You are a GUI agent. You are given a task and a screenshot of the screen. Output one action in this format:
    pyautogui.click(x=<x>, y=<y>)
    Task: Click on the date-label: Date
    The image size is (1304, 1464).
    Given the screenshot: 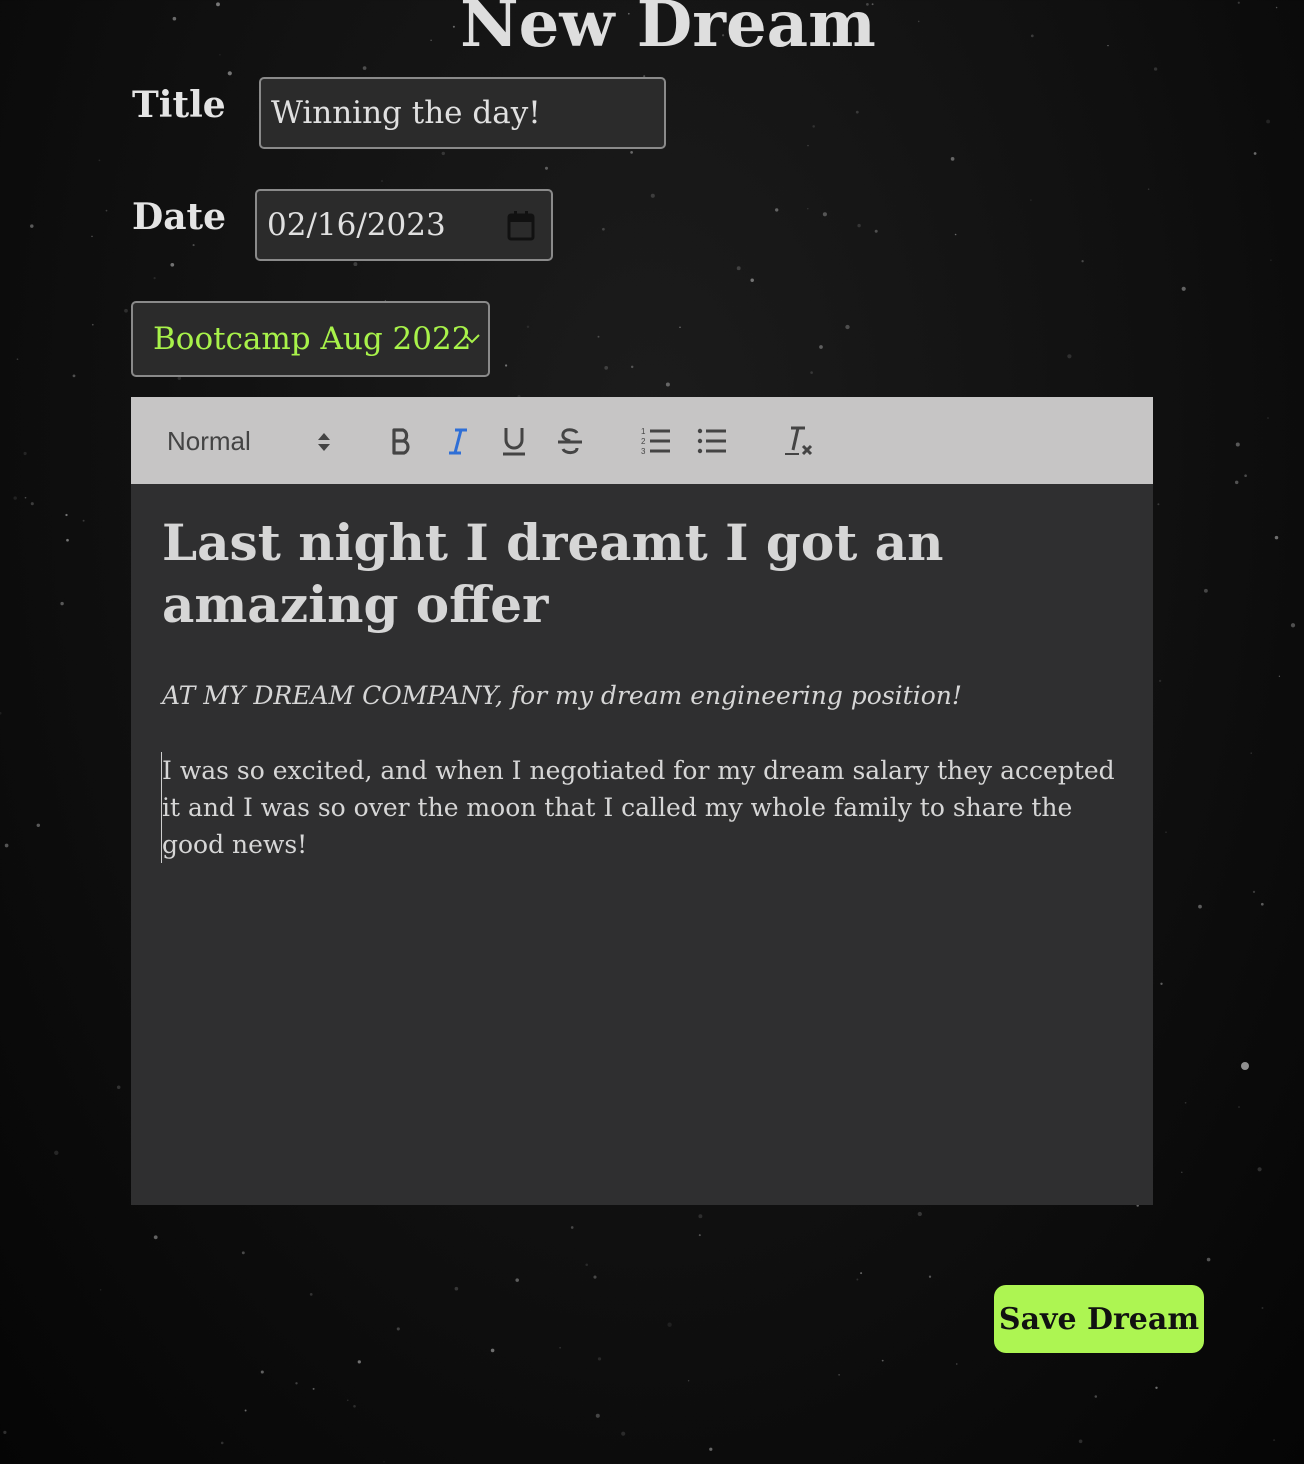 What is the action you would take?
    pyautogui.click(x=179, y=217)
    